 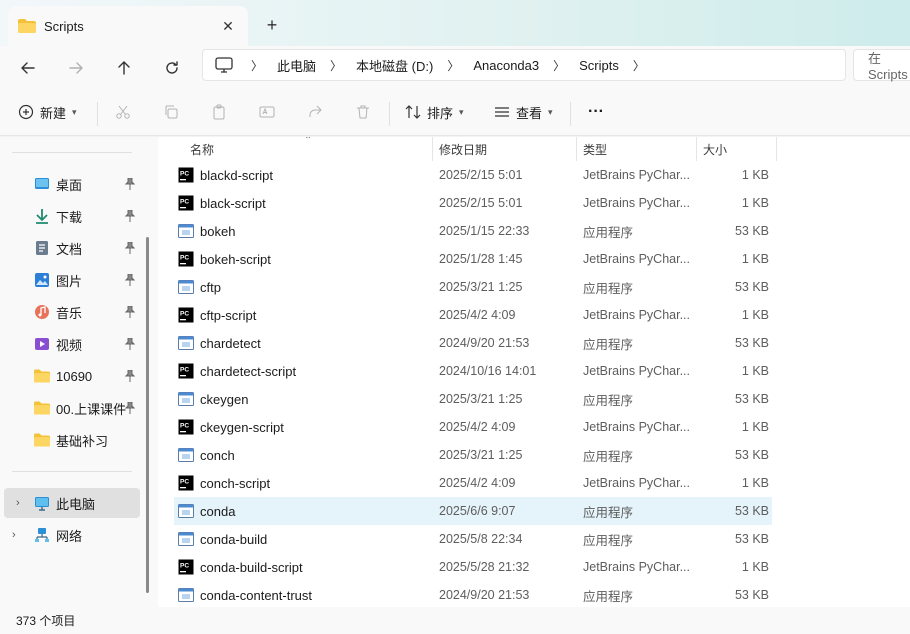 I want to click on breadcrumb-local-disk: 本地磁盘 (D:), so click(x=394, y=65).